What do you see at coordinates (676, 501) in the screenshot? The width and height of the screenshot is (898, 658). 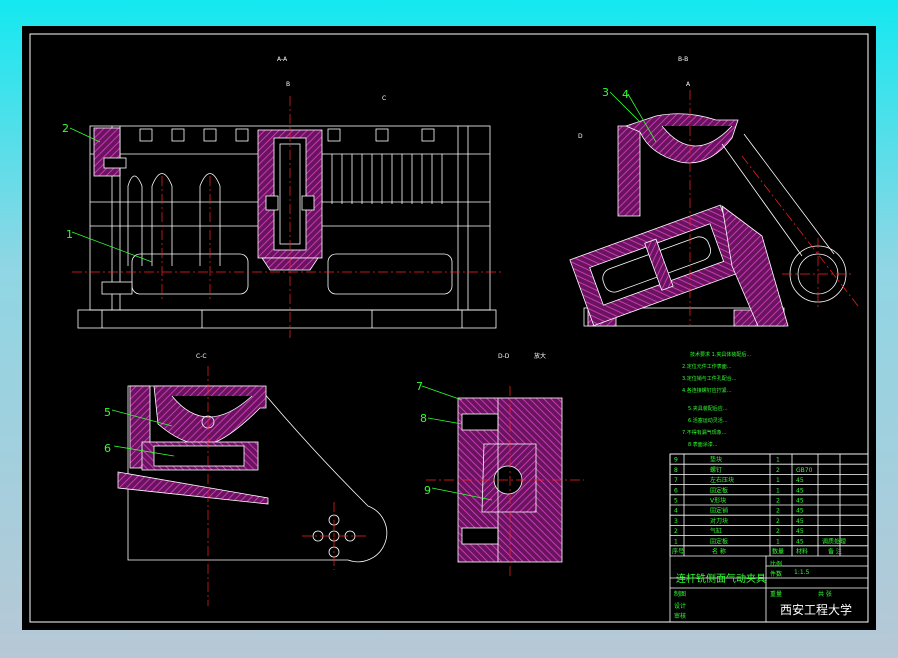 I see `bom-no: 5` at bounding box center [676, 501].